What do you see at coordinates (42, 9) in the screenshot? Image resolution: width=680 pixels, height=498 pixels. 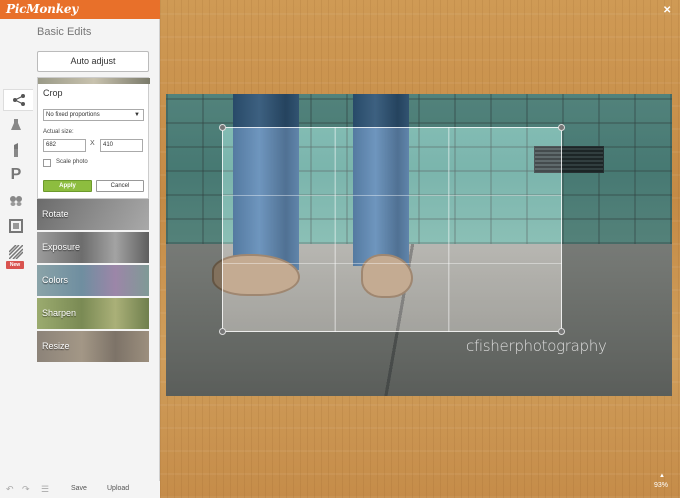 I see `picmonkey-logo: PicMonkey` at bounding box center [42, 9].